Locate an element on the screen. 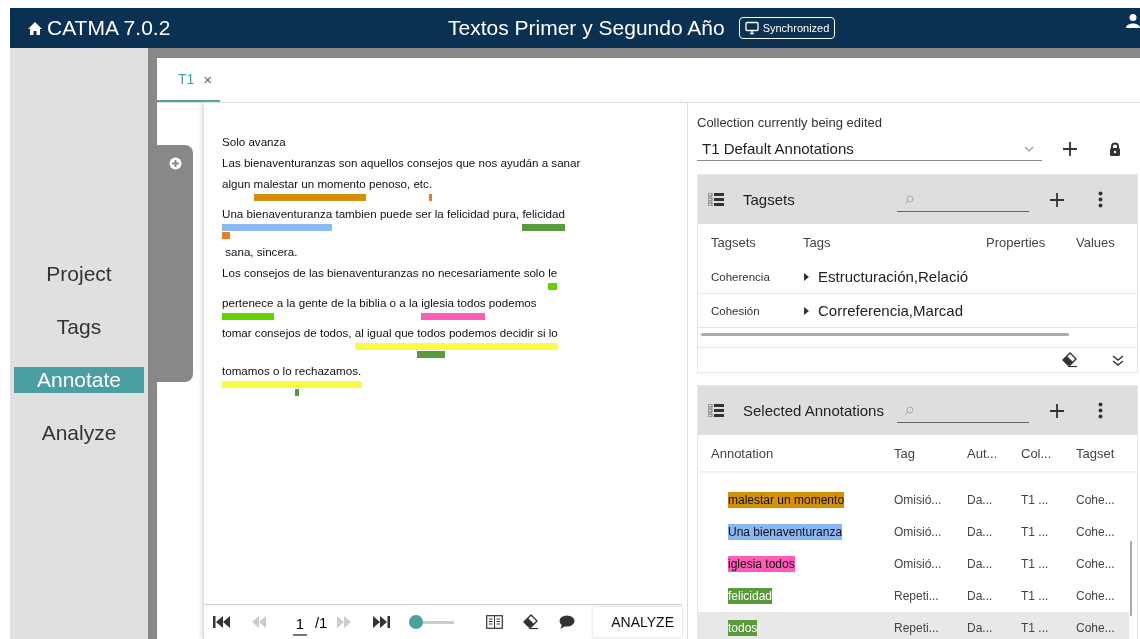 Image resolution: width=1140 pixels, height=639 pixels. document-tab: T1 × is located at coordinates (189, 80).